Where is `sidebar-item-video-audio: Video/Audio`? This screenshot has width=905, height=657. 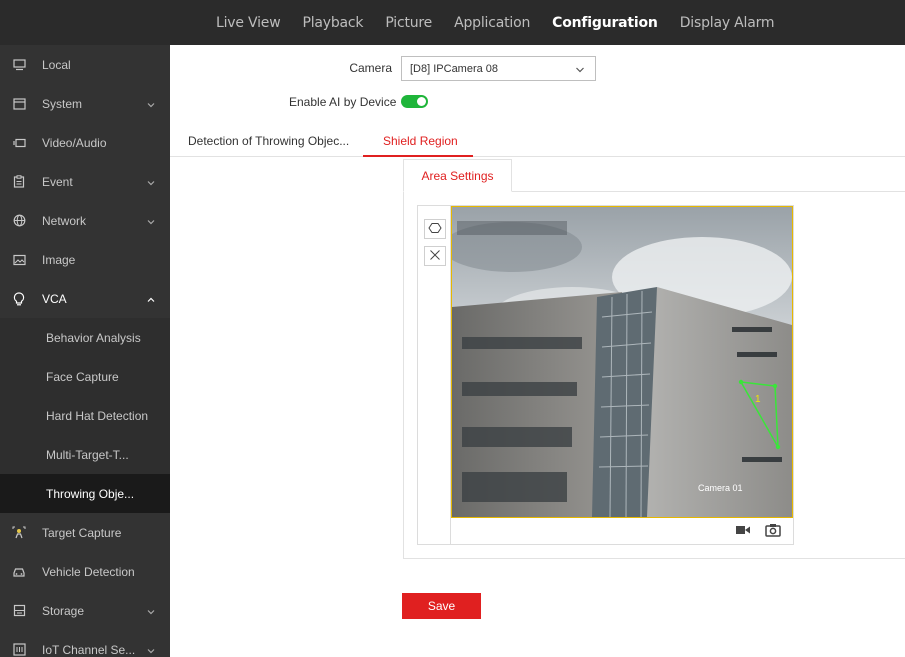
sidebar-item-video-audio: Video/Audio is located at coordinates (85, 142).